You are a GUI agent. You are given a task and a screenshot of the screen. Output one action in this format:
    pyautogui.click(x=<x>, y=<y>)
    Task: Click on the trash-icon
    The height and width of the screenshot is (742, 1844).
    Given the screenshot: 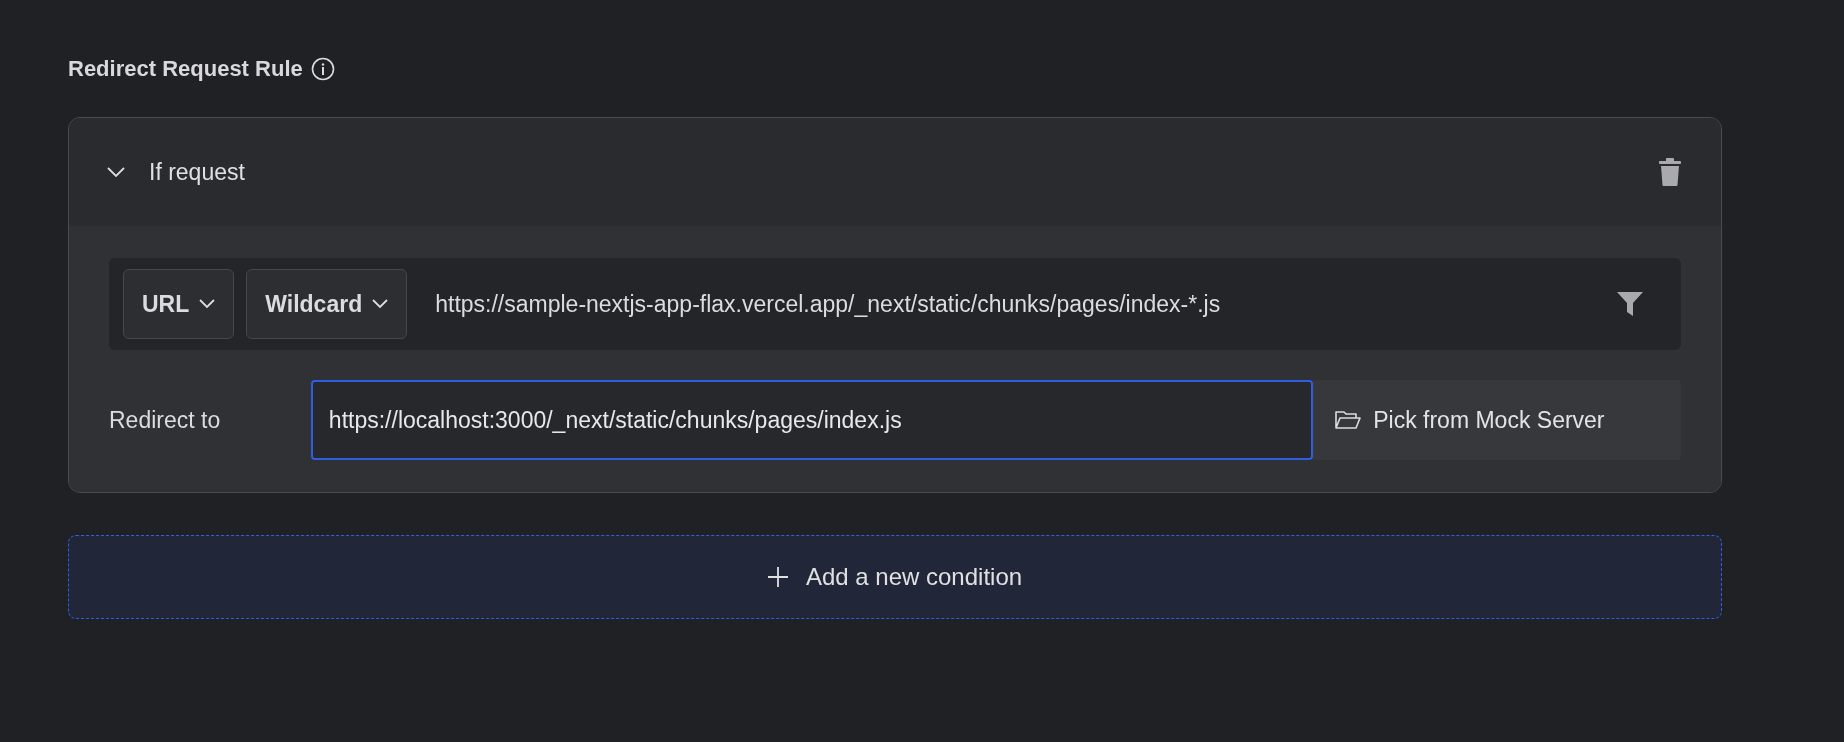 What is the action you would take?
    pyautogui.click(x=1670, y=172)
    